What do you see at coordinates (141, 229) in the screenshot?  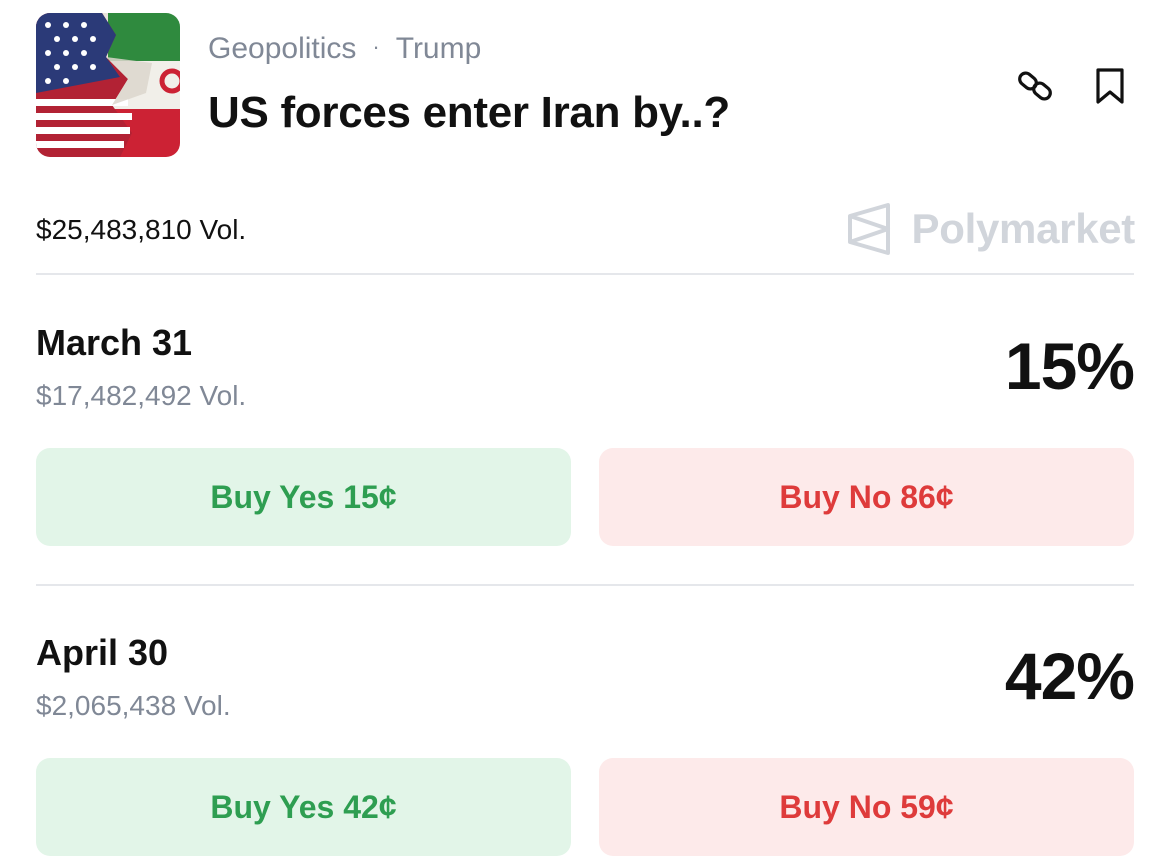 I see `total-volume: $25,483,810 Vol.` at bounding box center [141, 229].